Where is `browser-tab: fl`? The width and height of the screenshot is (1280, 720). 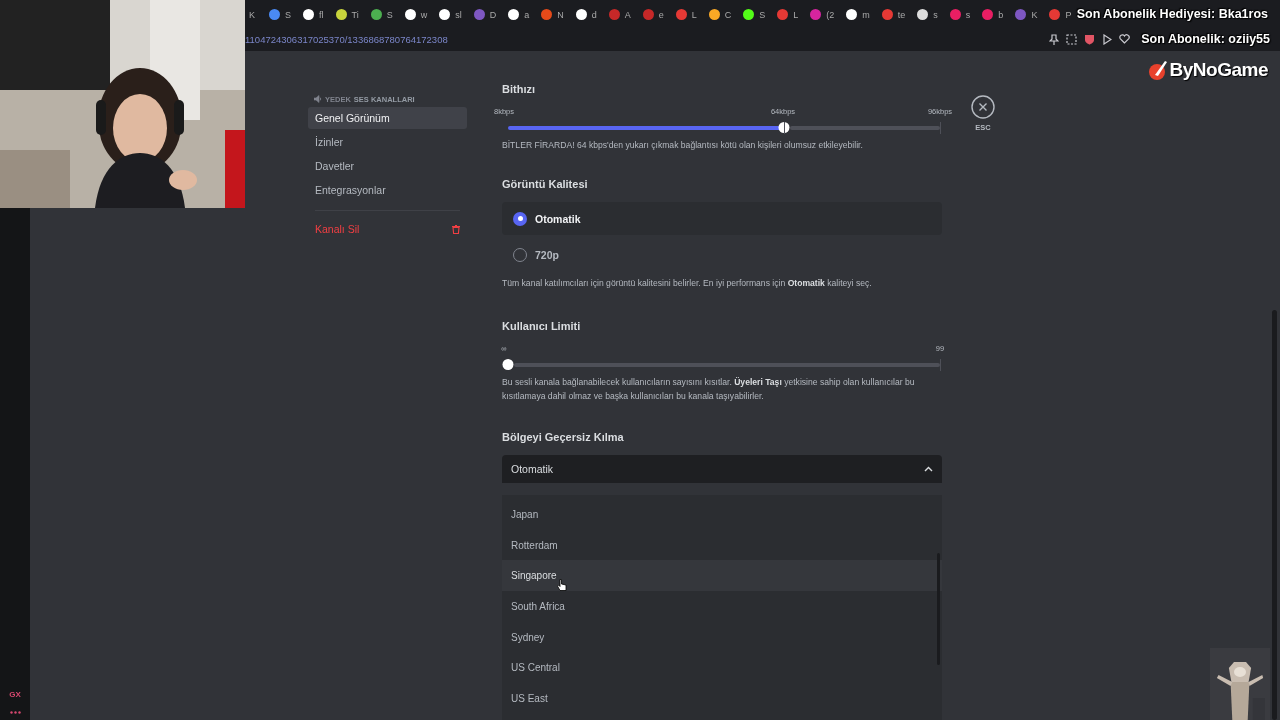 browser-tab: fl is located at coordinates (313, 14).